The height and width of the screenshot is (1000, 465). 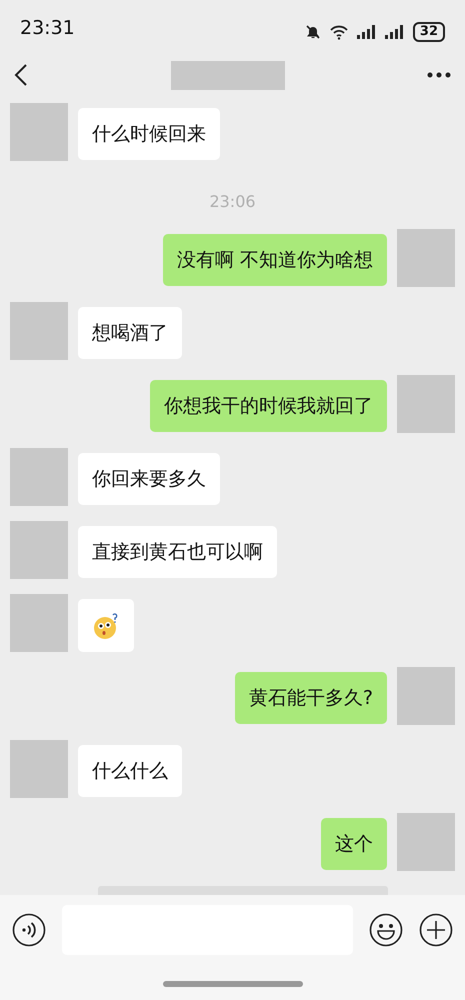 What do you see at coordinates (130, 333) in the screenshot?
I see `message-bubble: 想喝酒了` at bounding box center [130, 333].